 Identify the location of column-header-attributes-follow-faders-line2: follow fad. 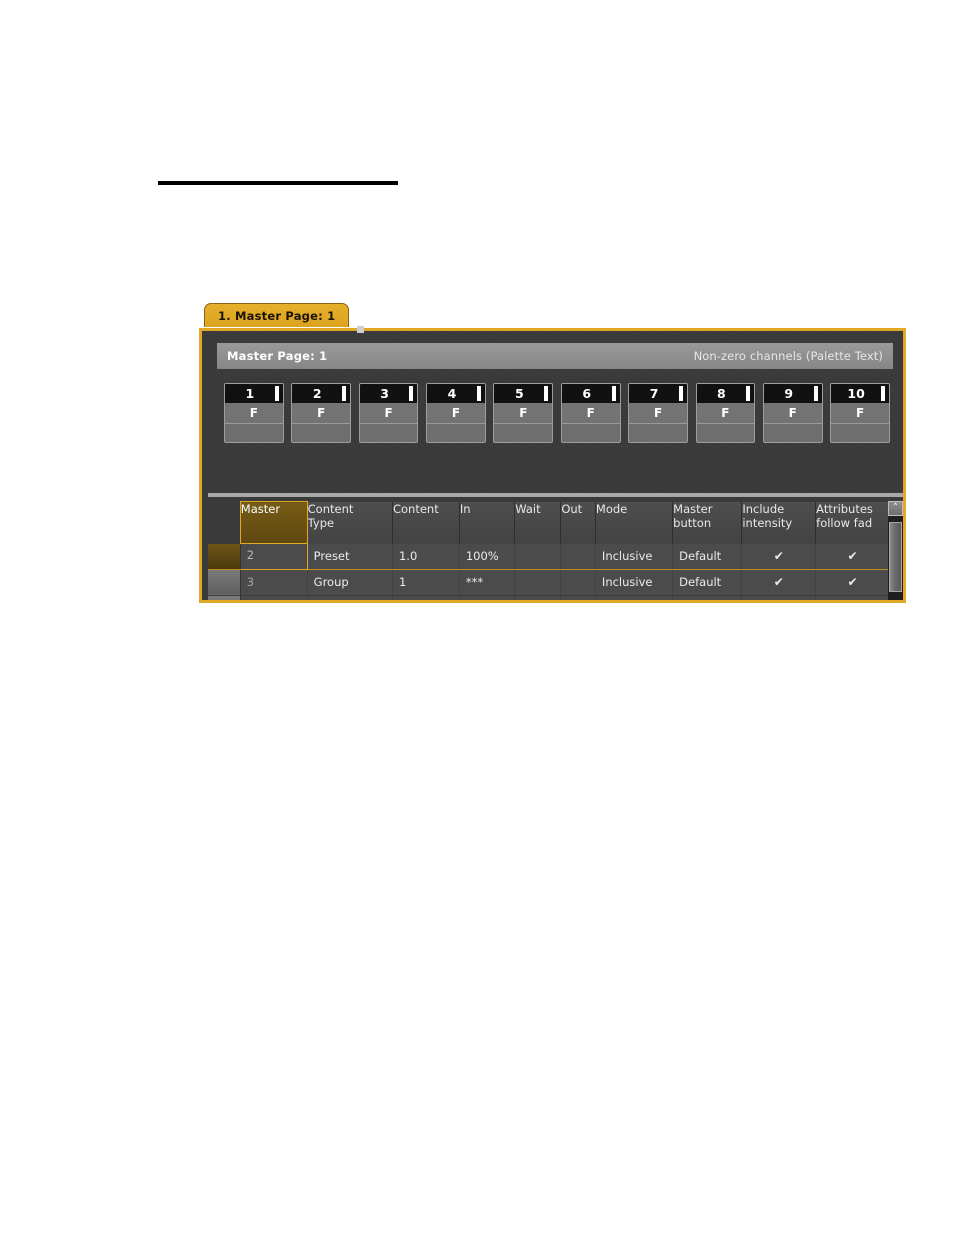
(844, 522).